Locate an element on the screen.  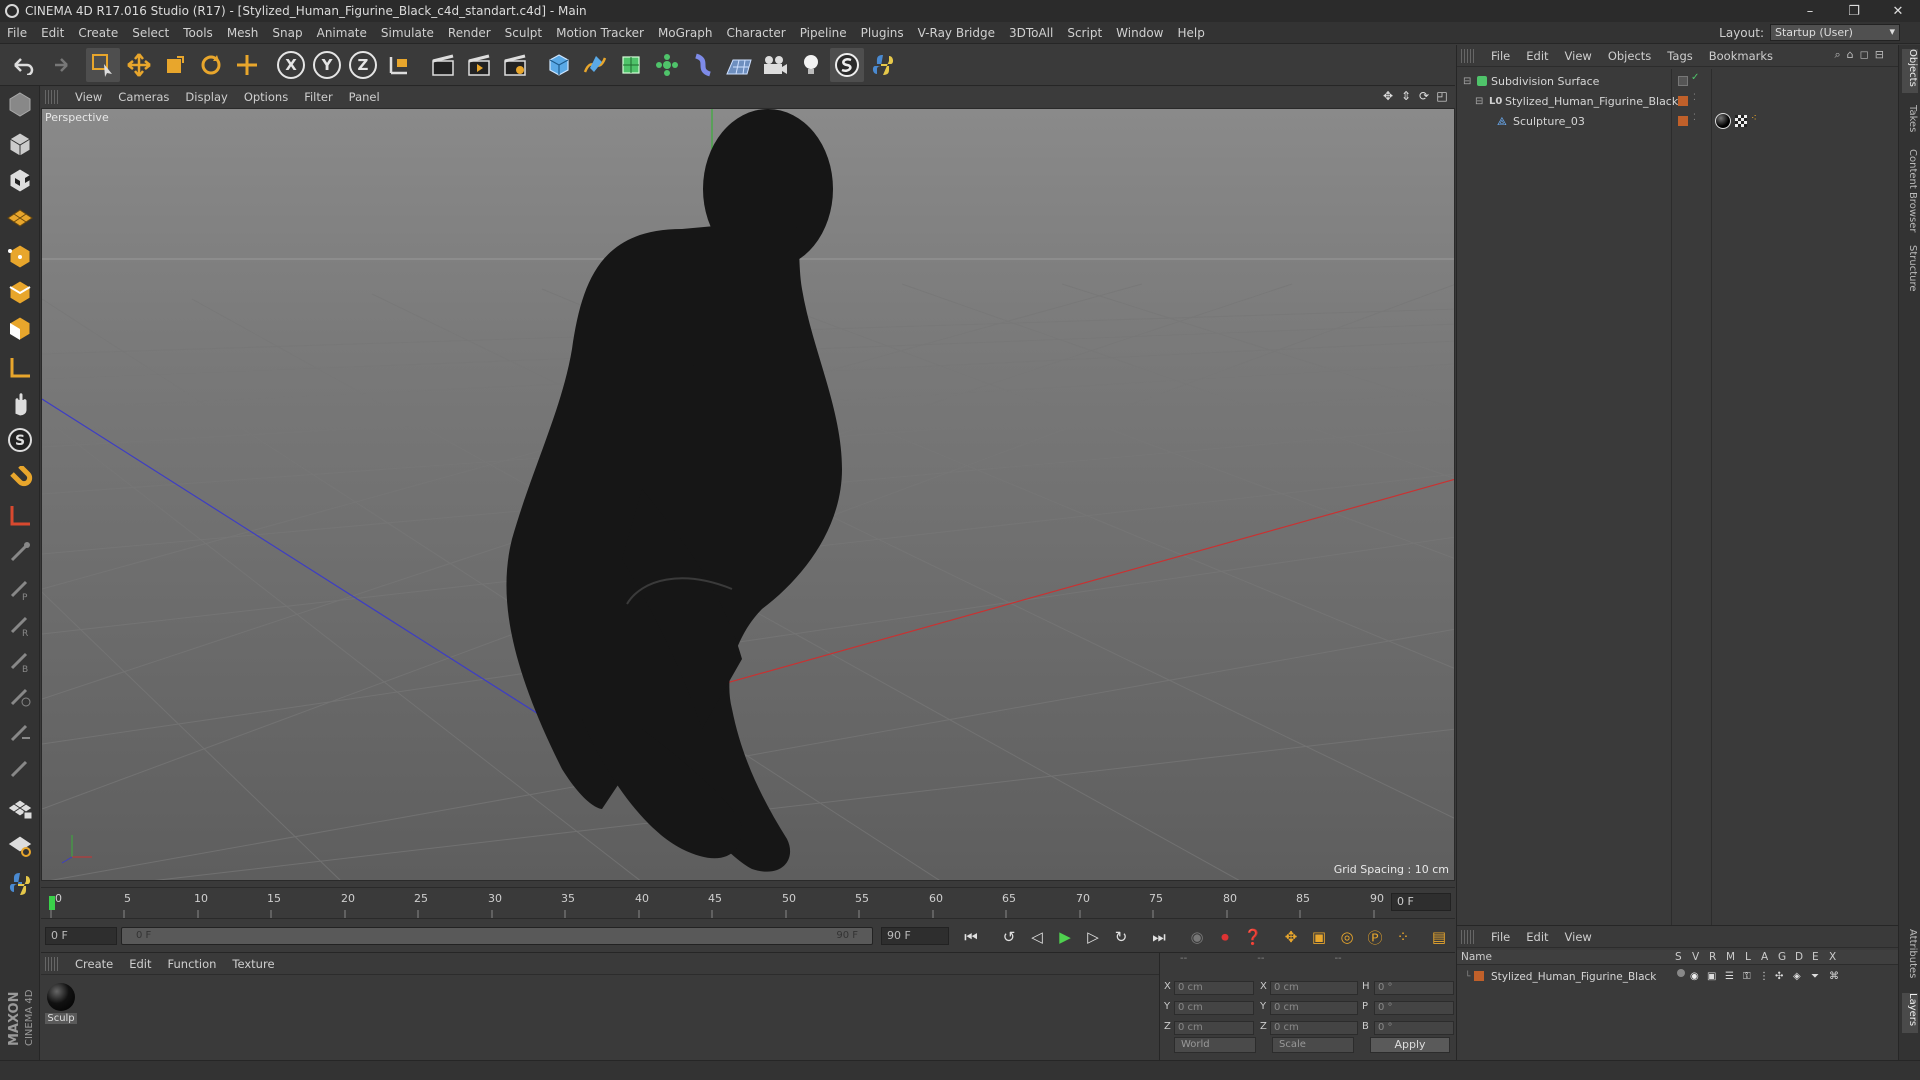
close-button: ✕ is located at coordinates (1898, 11).